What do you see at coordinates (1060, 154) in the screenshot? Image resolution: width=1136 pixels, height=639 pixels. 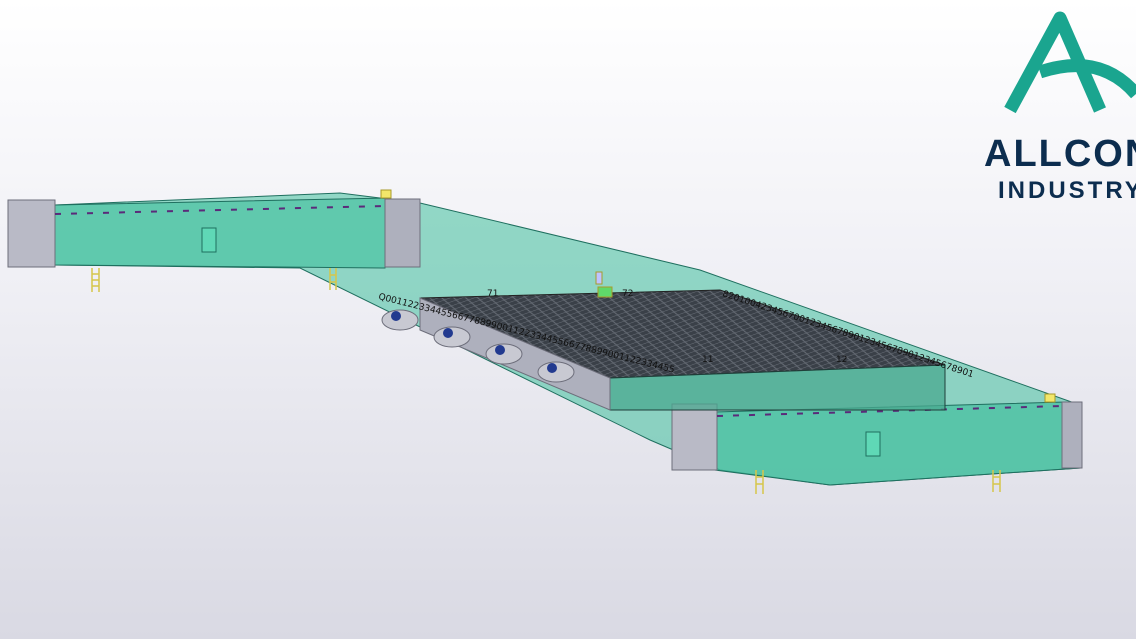 I see `logo-name: ALLCON` at bounding box center [1060, 154].